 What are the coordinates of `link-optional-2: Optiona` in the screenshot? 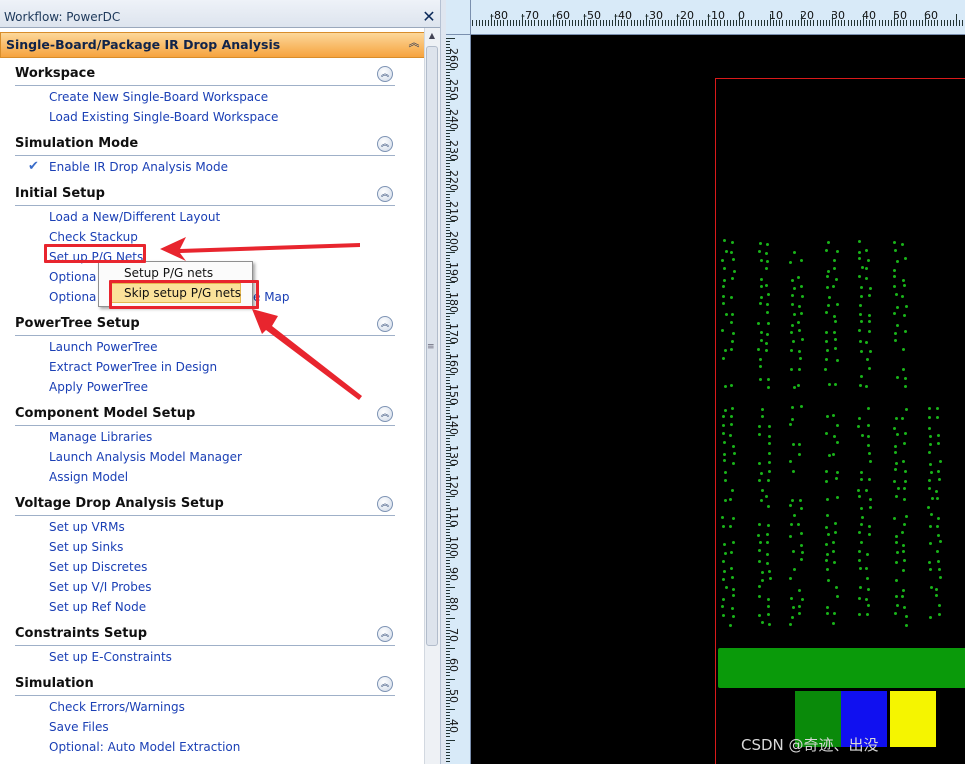 It's located at (72, 297).